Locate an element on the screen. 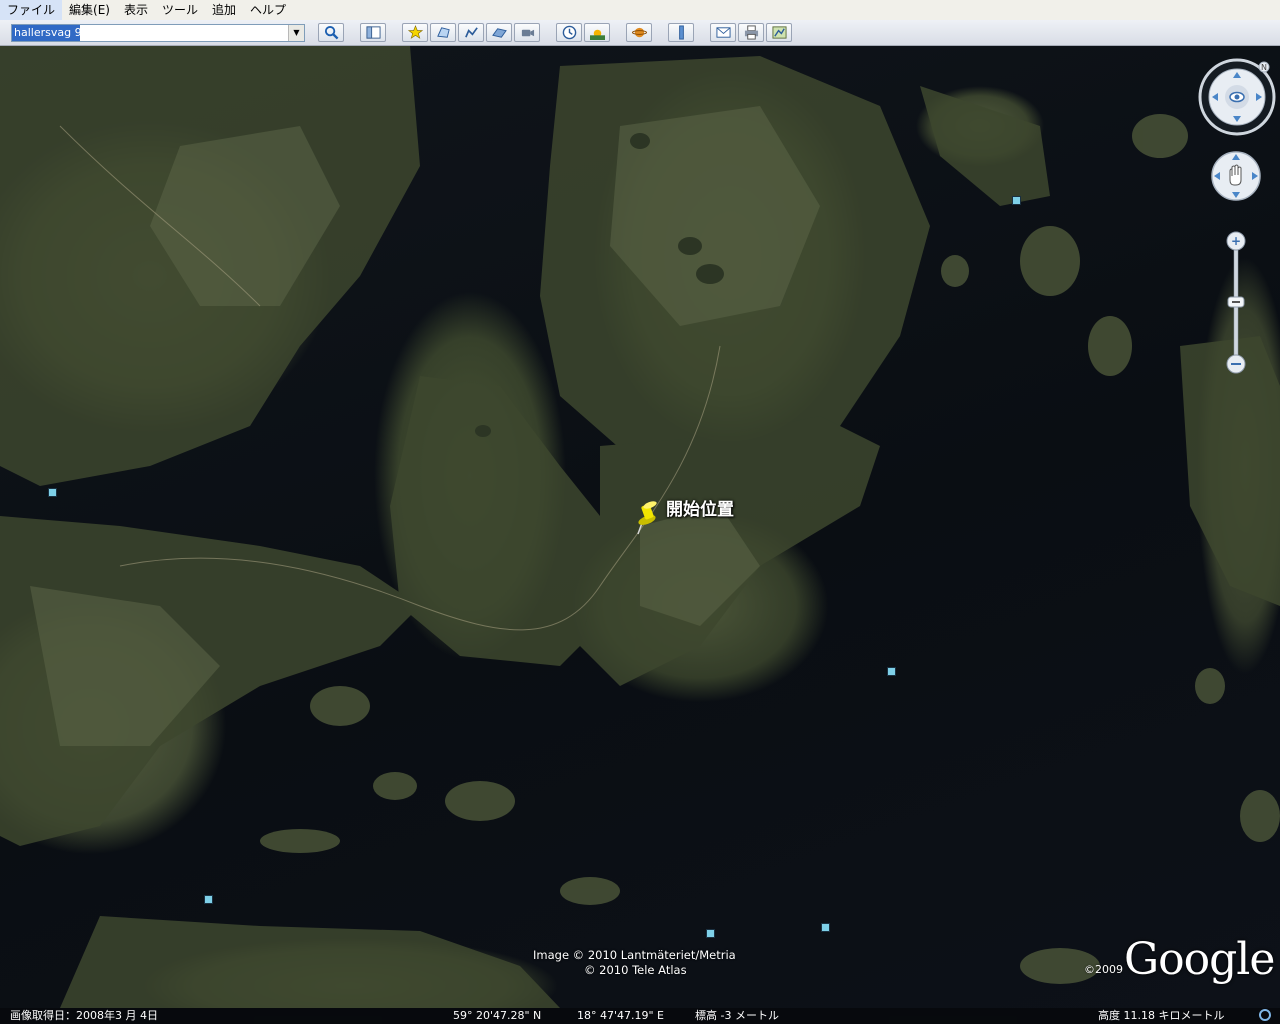 This screenshot has width=1280, height=1024. streaming-status-icon is located at coordinates (1265, 1015).